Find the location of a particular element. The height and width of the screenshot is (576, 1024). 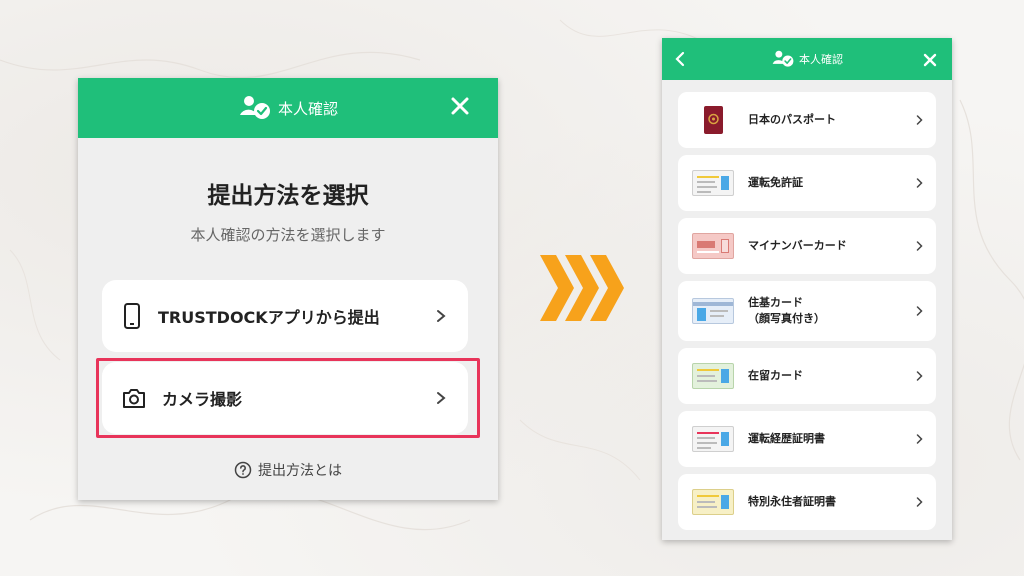

driving-history-cert-icon is located at coordinates (713, 439).